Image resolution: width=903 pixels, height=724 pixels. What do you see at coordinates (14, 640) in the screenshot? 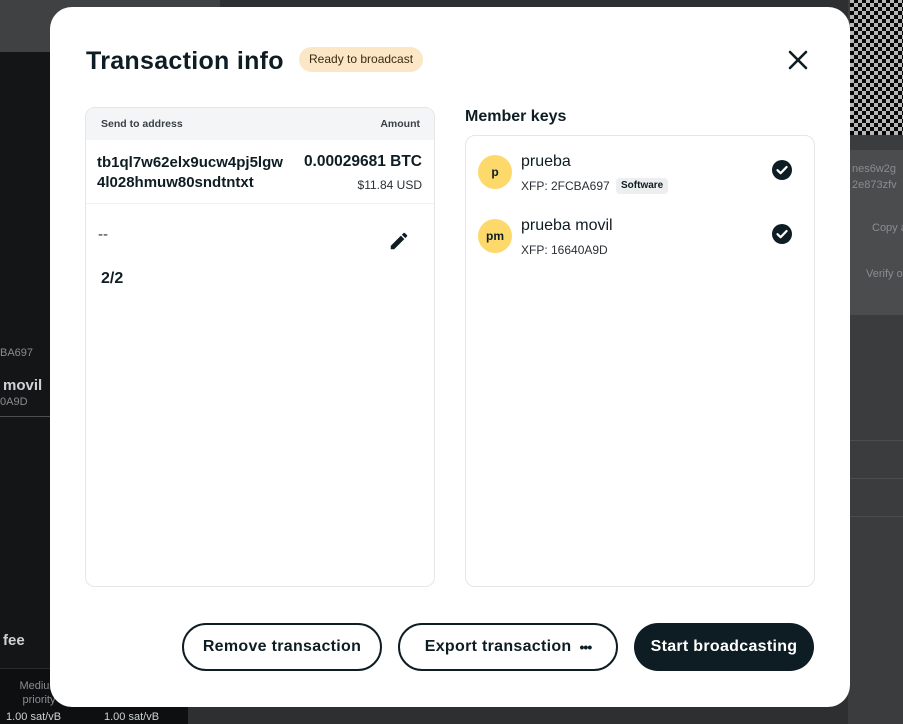
I see `bg-fee-label: fee` at bounding box center [14, 640].